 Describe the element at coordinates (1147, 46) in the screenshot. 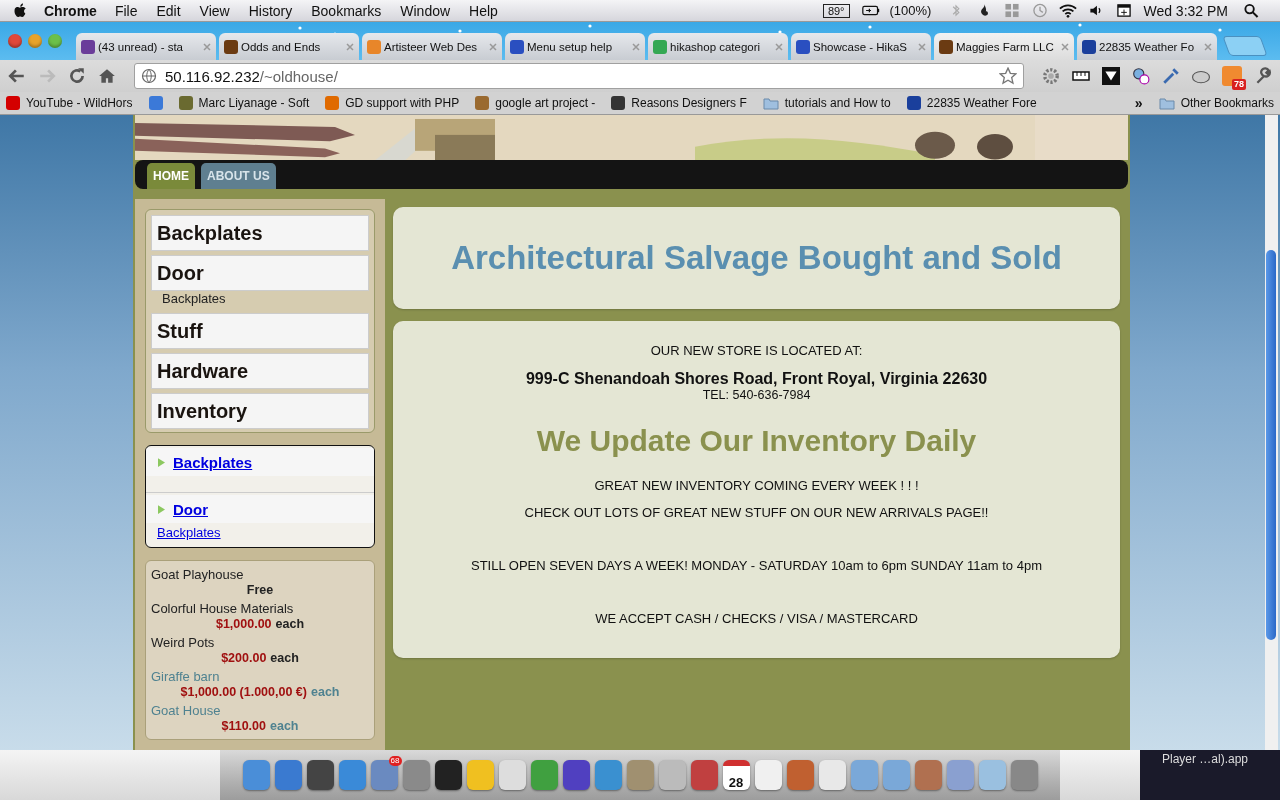

I see `browser-tab: 22835 Weather Fo` at that location.